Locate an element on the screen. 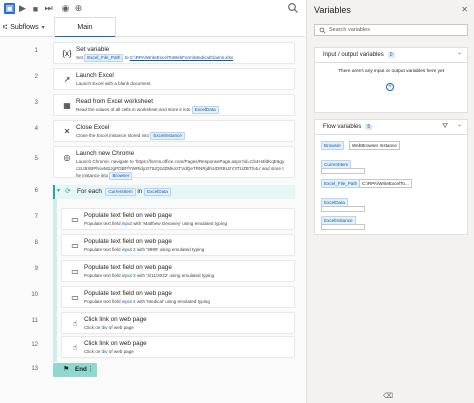 The image size is (474, 403). collapse-chevron-icon: ▾ is located at coordinates (58, 190).